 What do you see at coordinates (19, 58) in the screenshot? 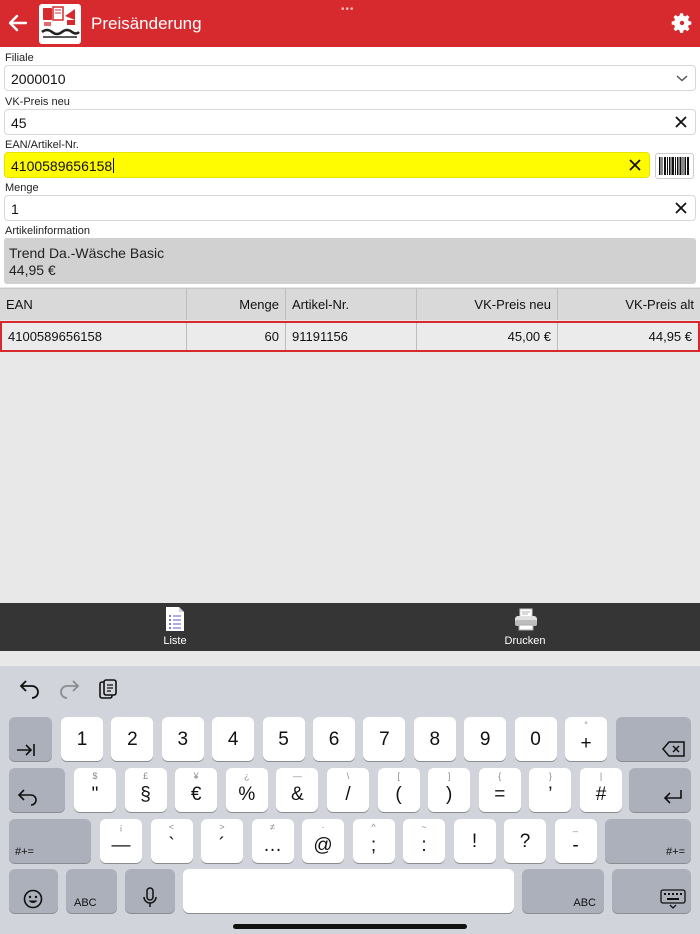
I see `filiale-label: Filiale` at bounding box center [19, 58].